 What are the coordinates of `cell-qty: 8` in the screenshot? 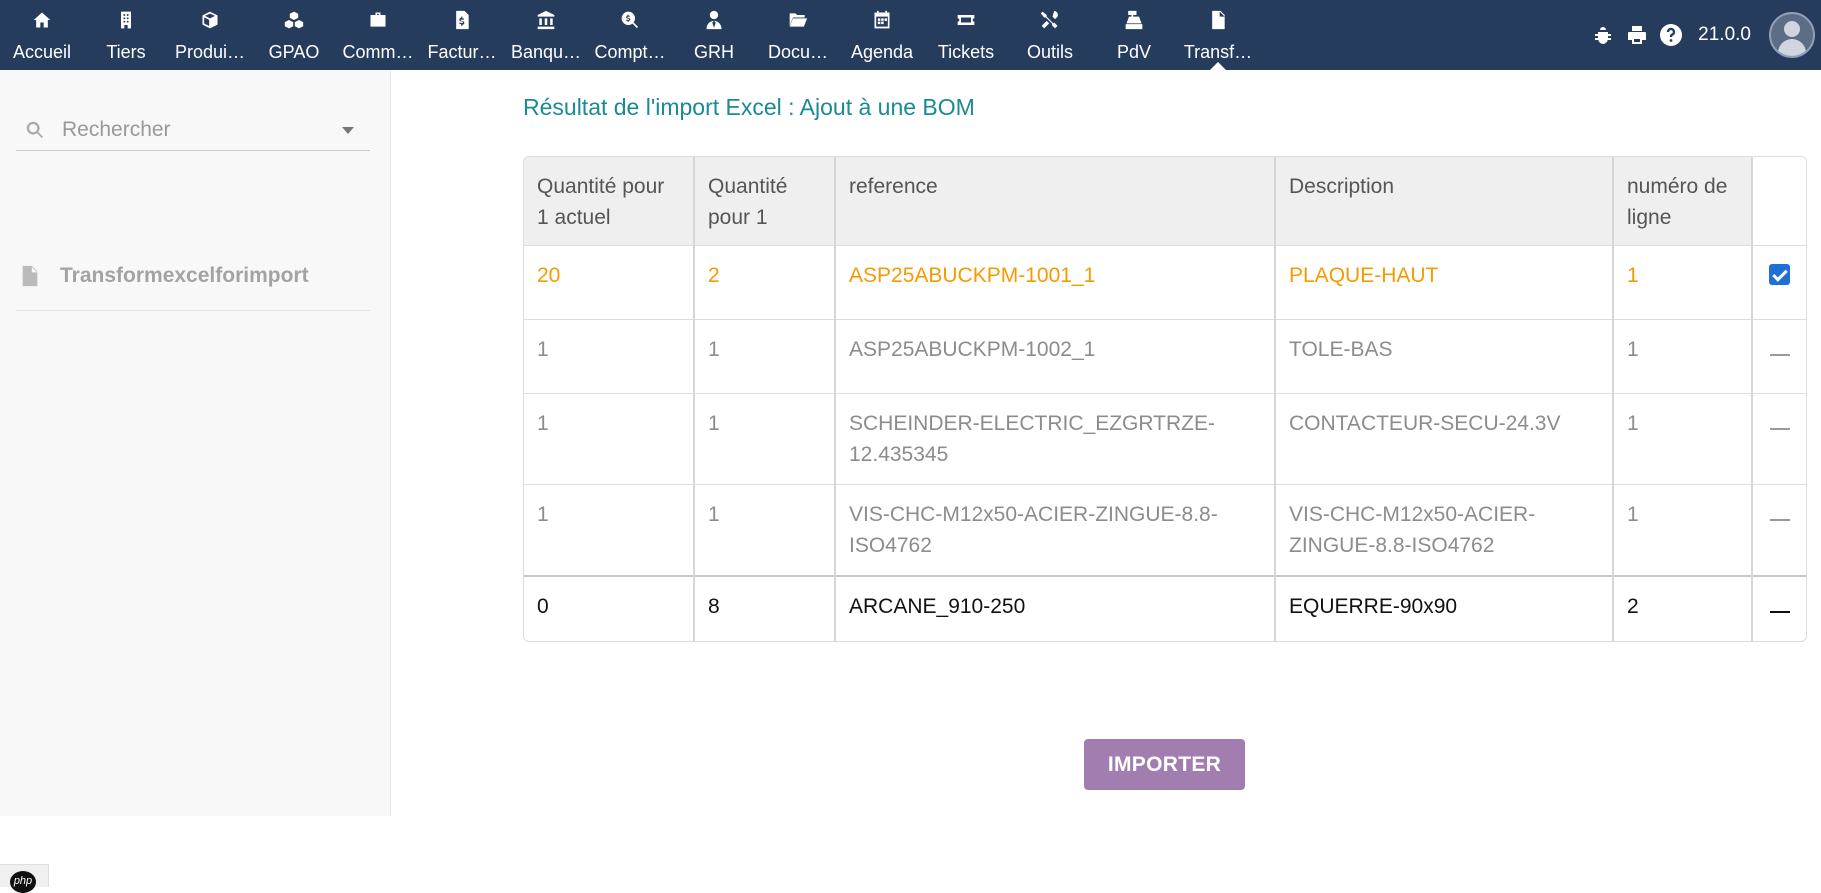 It's located at (765, 608).